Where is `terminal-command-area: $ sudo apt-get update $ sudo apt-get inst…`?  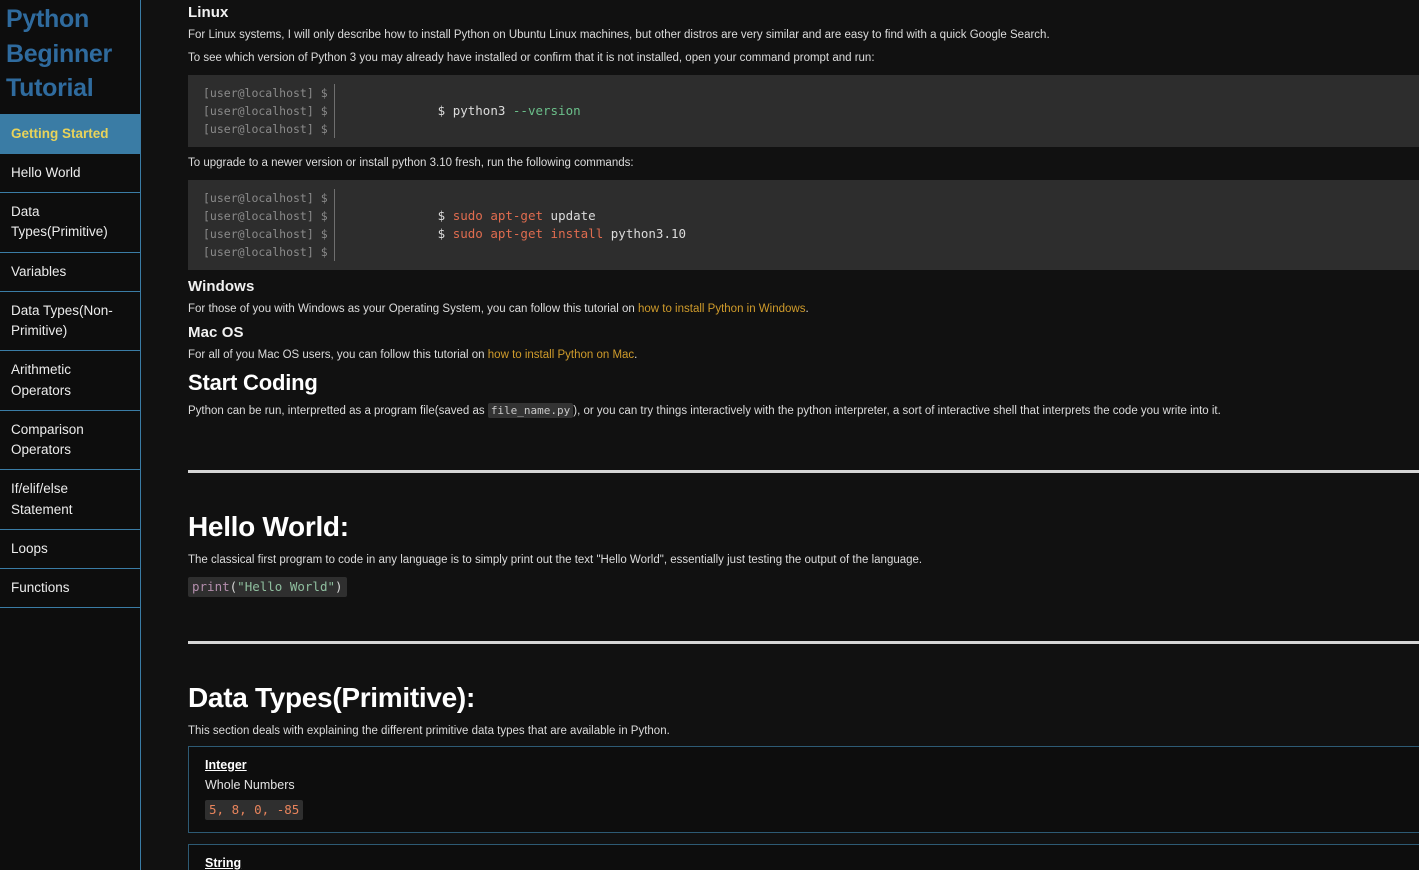
terminal-command-area: $ sudo apt-get update $ sudo apt-get inst… is located at coordinates (510, 225).